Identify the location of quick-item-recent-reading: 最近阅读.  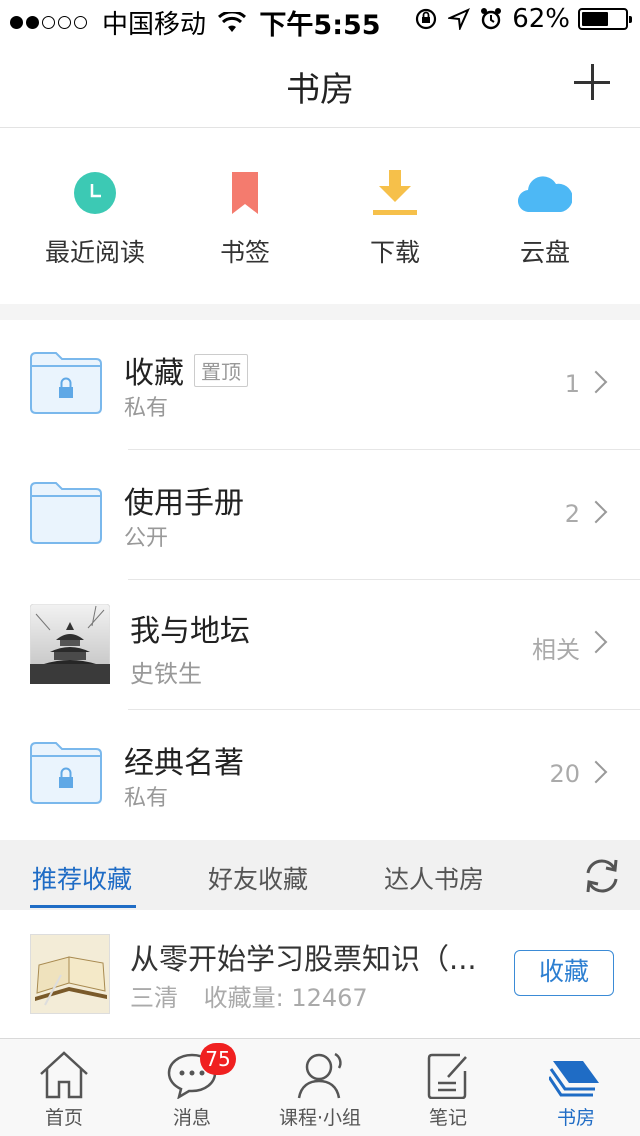
(95, 216).